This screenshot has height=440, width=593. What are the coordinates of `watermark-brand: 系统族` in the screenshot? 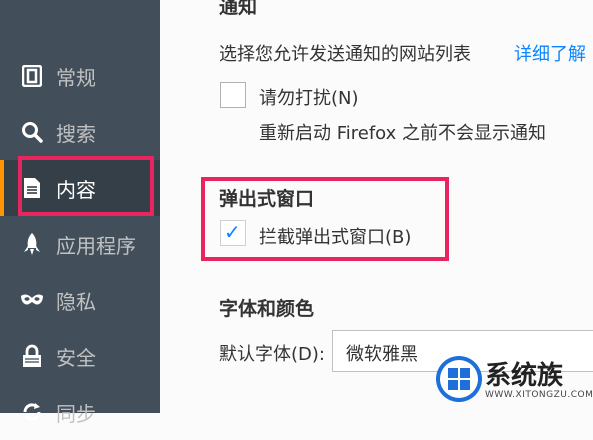 It's located at (524, 376).